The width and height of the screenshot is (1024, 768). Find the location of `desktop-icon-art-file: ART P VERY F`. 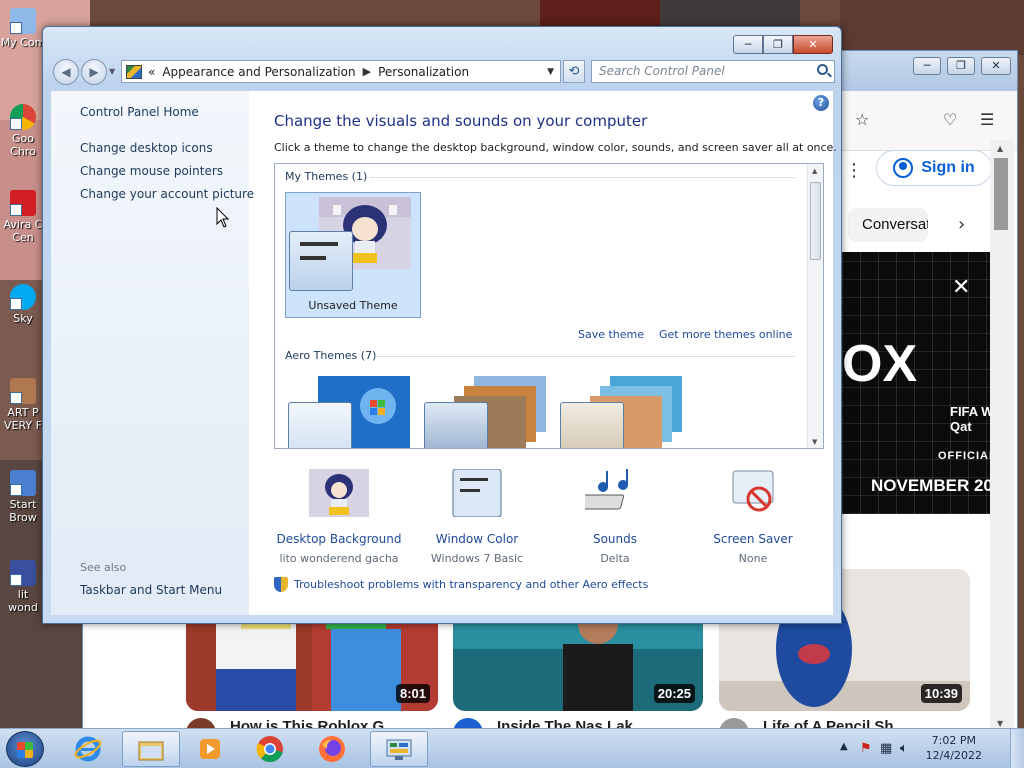

desktop-icon-art-file: ART P VERY F is located at coordinates (23, 405).